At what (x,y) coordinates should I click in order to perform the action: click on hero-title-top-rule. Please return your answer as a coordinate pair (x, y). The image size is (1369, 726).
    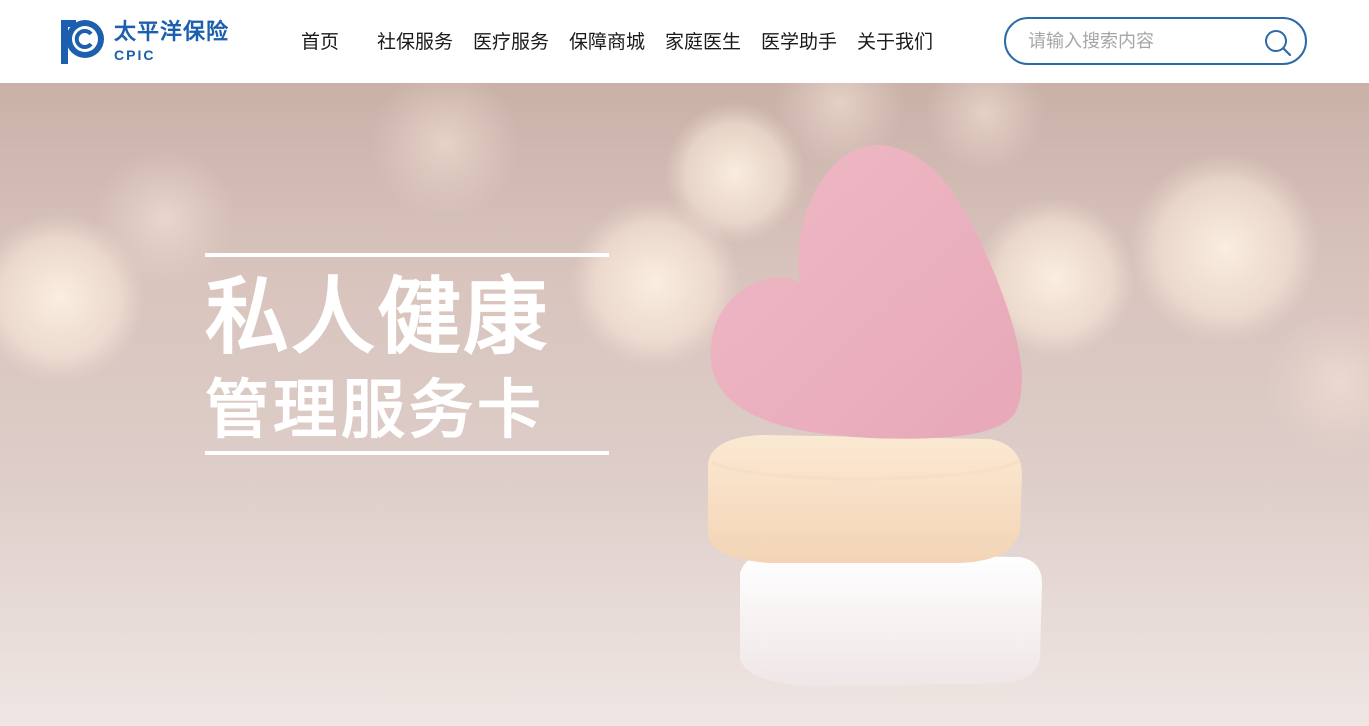
    Looking at the image, I should click on (407, 255).